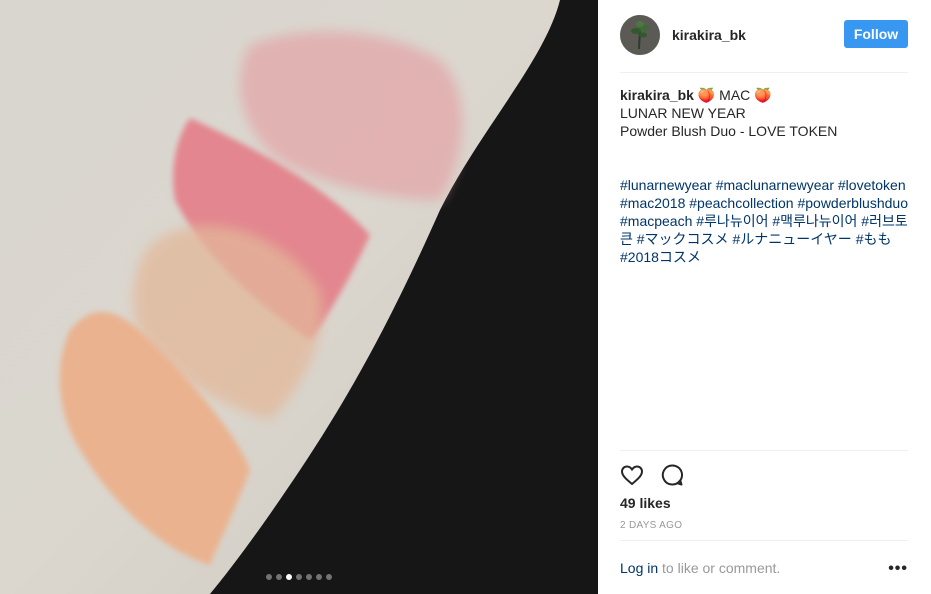 Image resolution: width=931 pixels, height=594 pixels. What do you see at coordinates (709, 35) in the screenshot?
I see `post-username: kirakira_bk` at bounding box center [709, 35].